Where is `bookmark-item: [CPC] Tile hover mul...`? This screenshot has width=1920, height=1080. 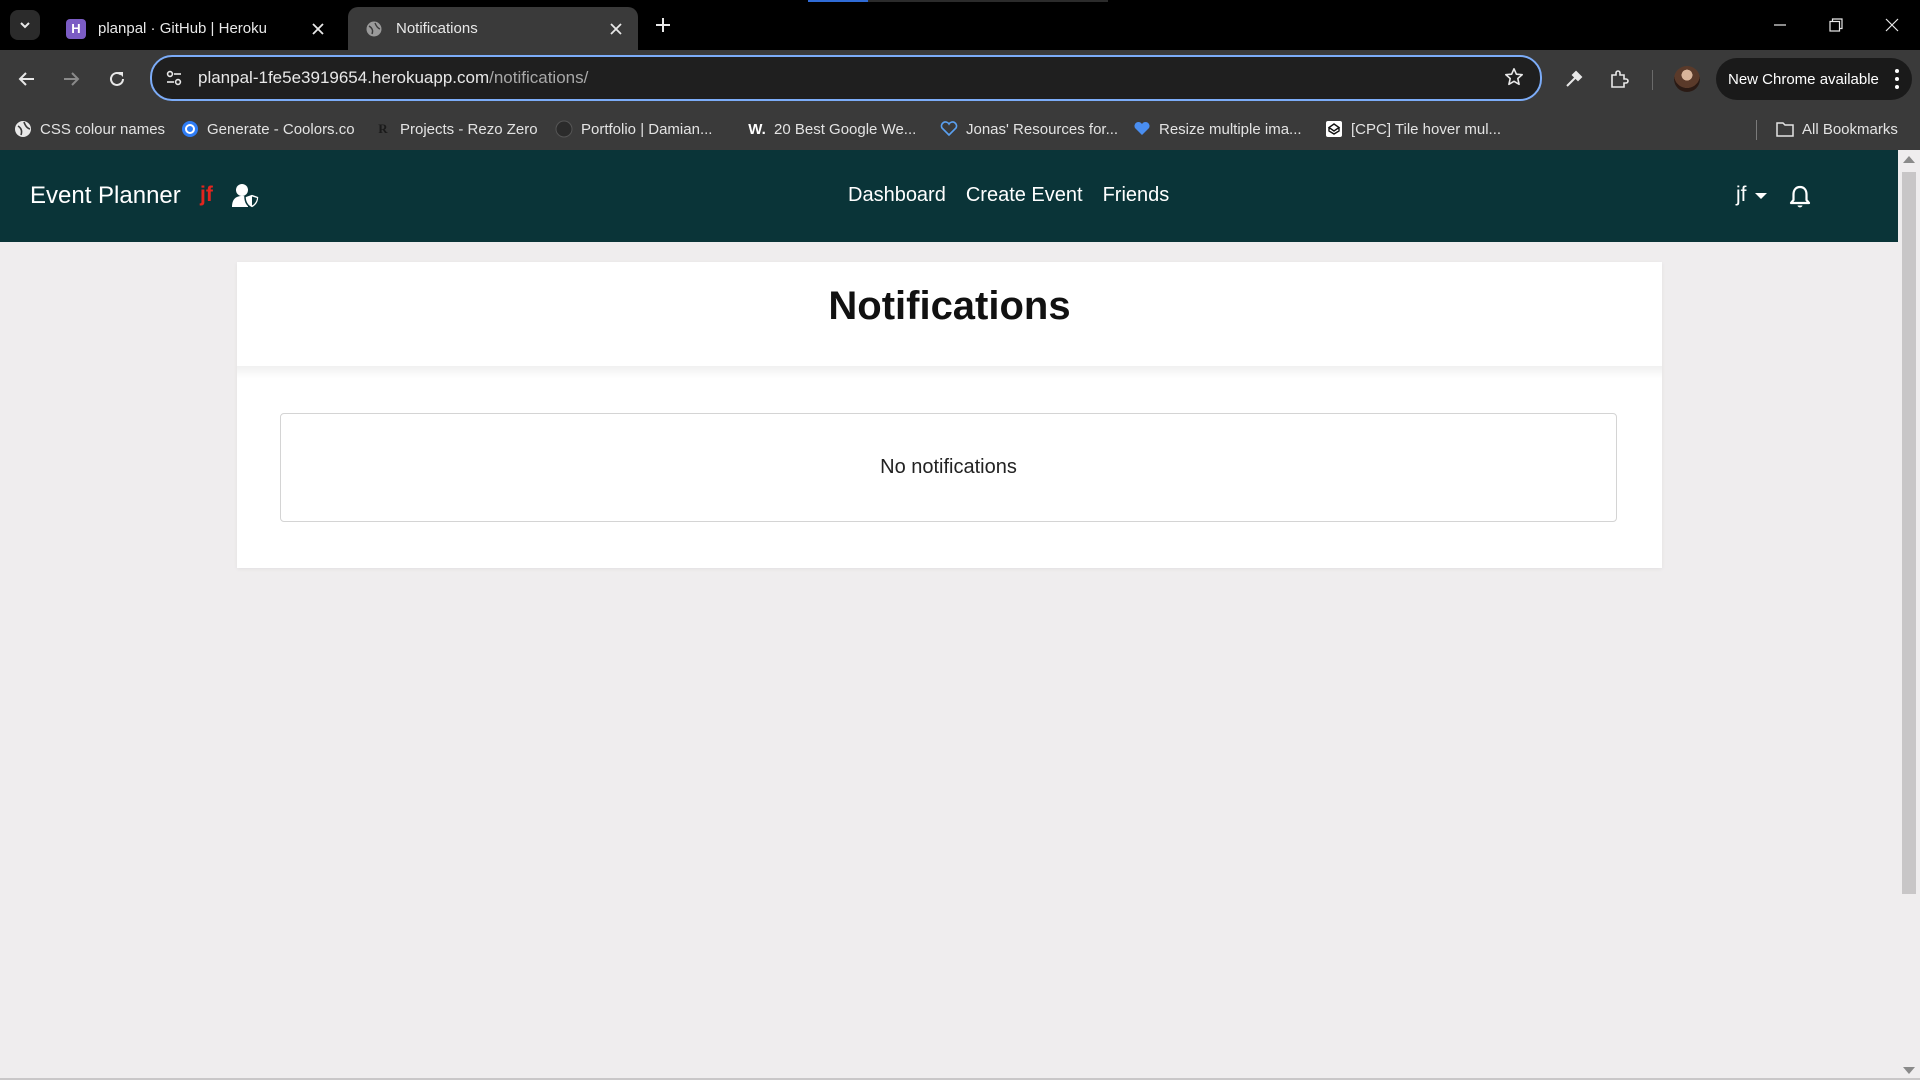 bookmark-item: [CPC] Tile hover mul... is located at coordinates (1413, 129).